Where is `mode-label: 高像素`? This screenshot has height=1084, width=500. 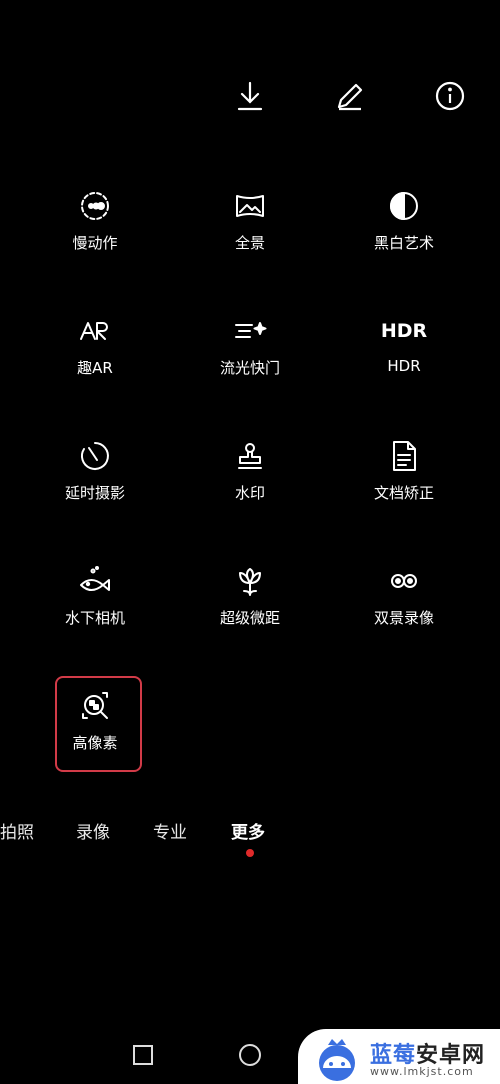 mode-label: 高像素 is located at coordinates (95, 743).